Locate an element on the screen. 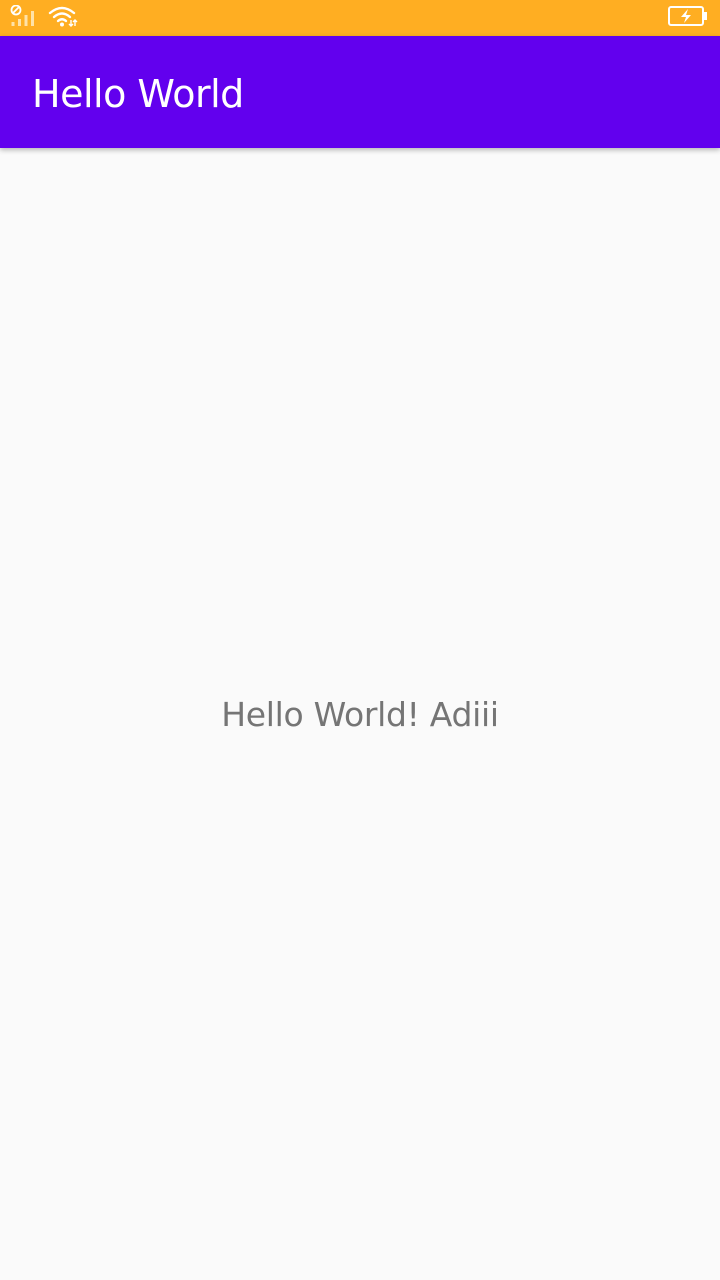 The width and height of the screenshot is (720, 1280). app-bar-title: Hello World is located at coordinates (138, 94).